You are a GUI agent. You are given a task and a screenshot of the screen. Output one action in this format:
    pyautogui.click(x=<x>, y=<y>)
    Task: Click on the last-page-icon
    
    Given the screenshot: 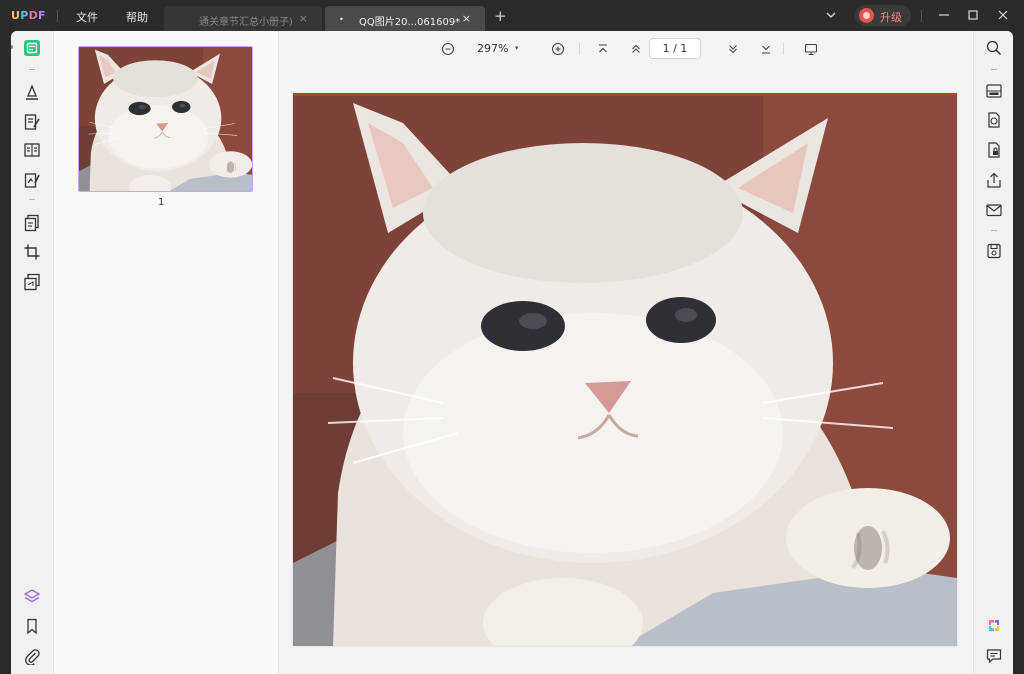 What is the action you would take?
    pyautogui.click(x=766, y=49)
    